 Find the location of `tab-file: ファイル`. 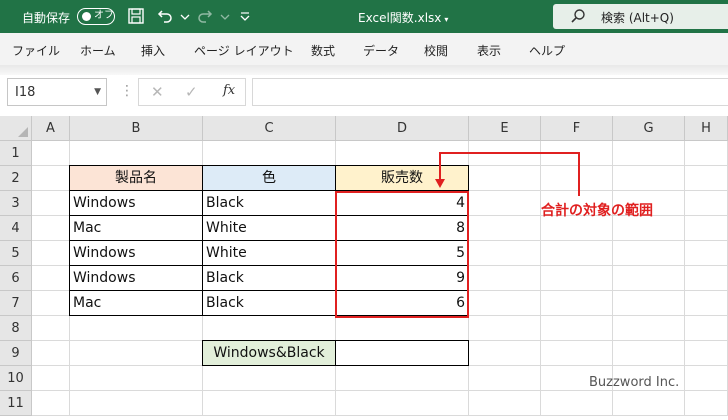

tab-file: ファイル is located at coordinates (36, 50).